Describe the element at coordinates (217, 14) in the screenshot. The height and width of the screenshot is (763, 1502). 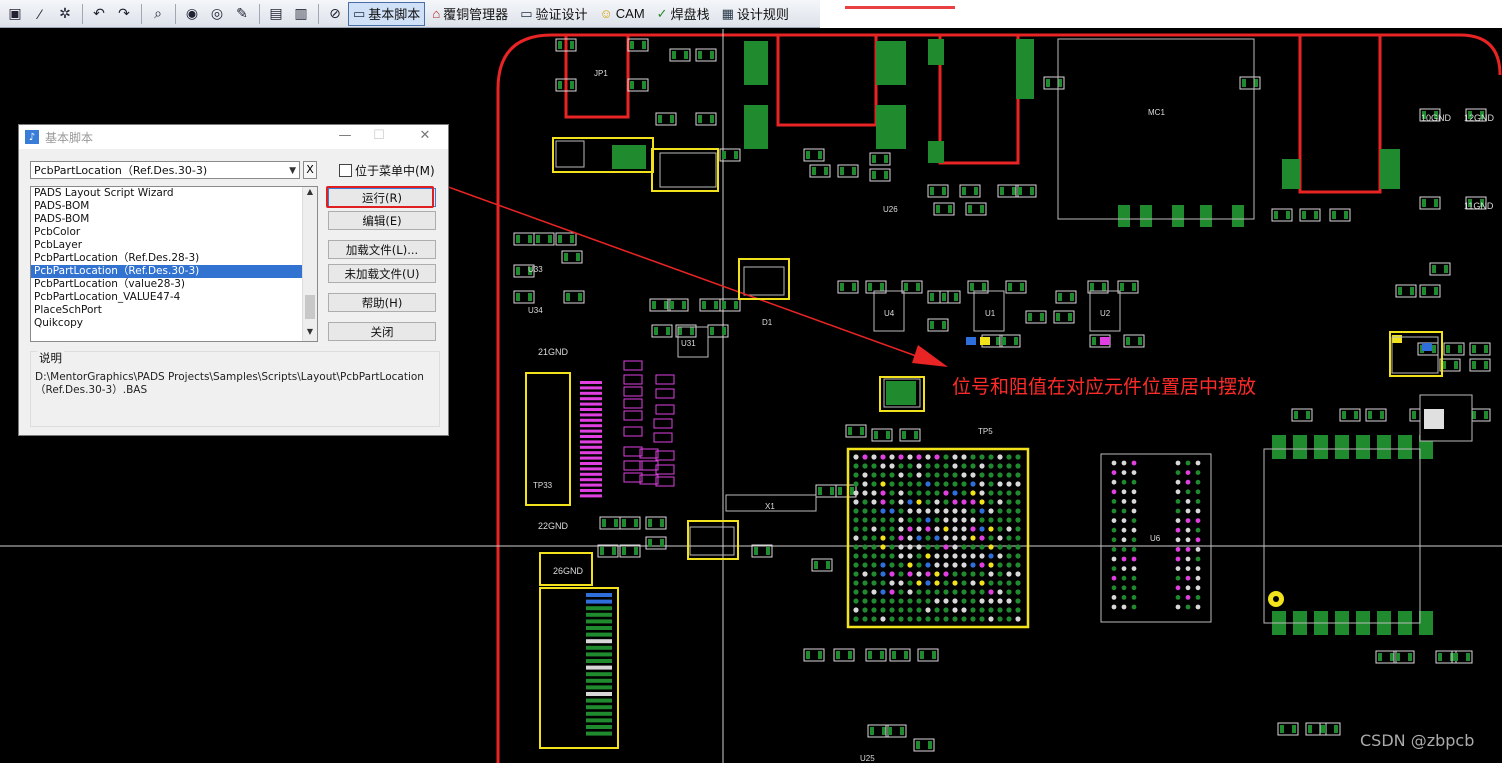
I see `redraw-icon: ◎` at that location.